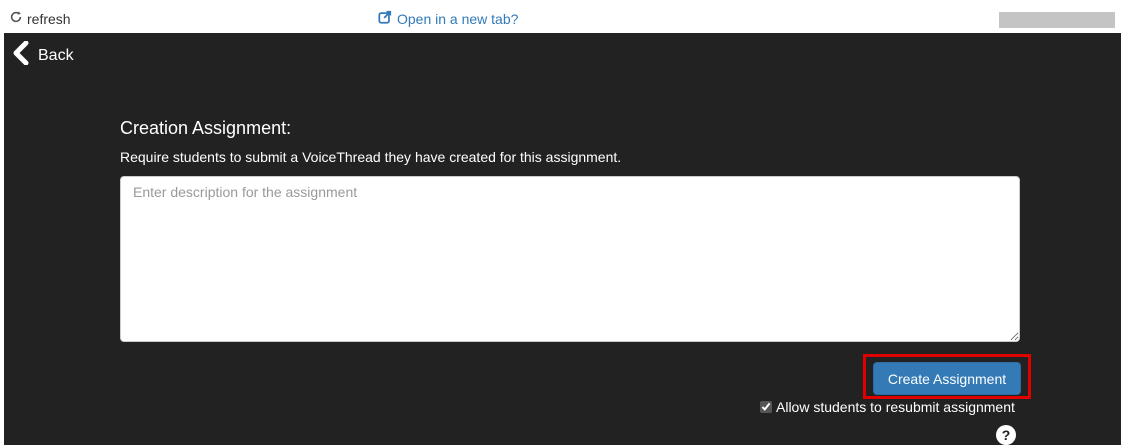 The height and width of the screenshot is (445, 1121). I want to click on external-link-icon, so click(385, 18).